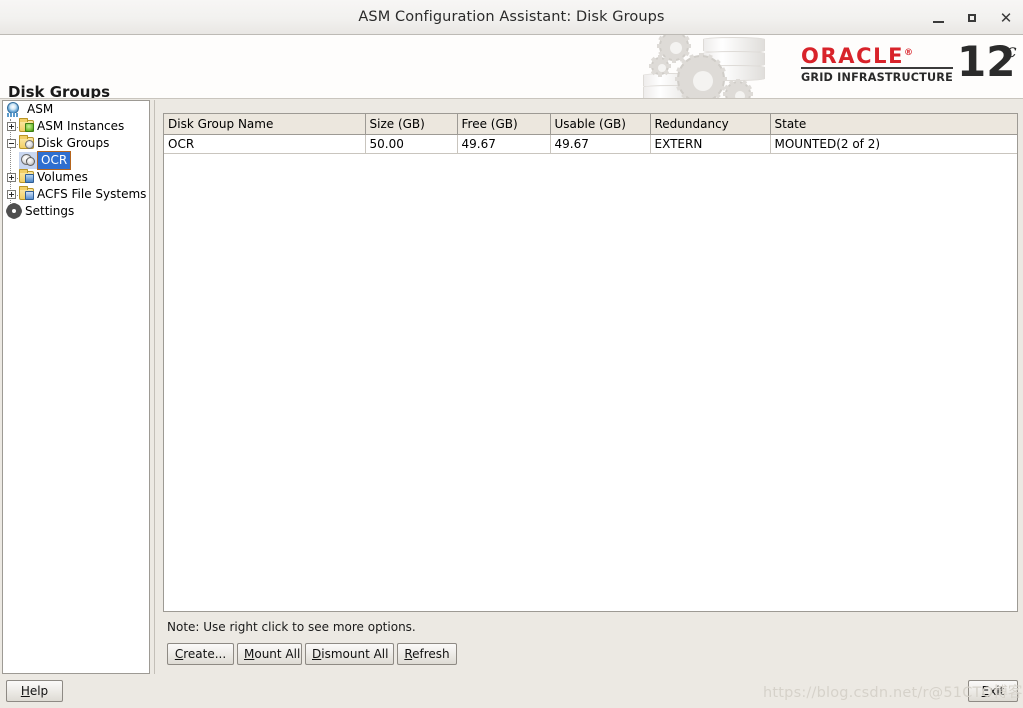 The width and height of the screenshot is (1023, 708). I want to click on cell-disk-group-name: OCR, so click(265, 144).